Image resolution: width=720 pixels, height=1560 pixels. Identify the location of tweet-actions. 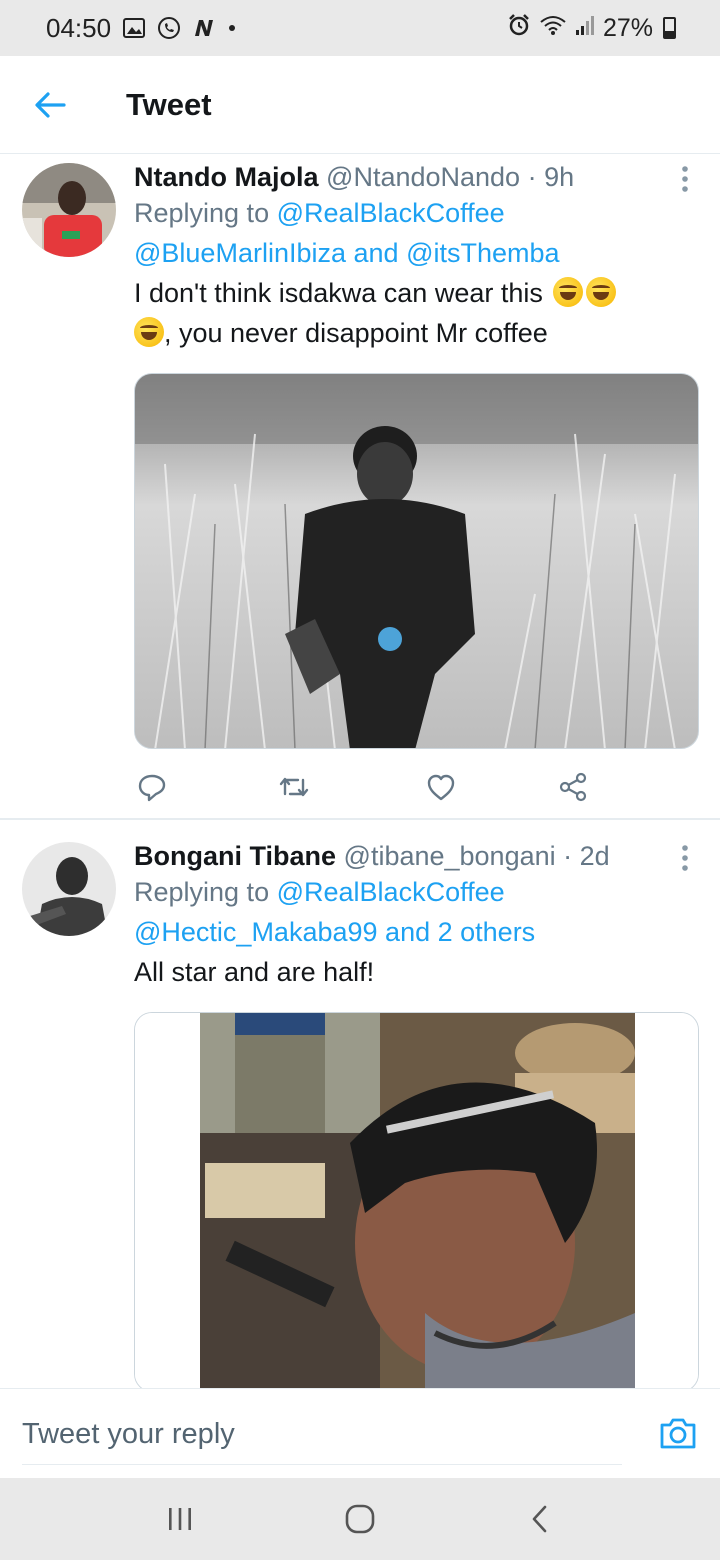
(374, 787).